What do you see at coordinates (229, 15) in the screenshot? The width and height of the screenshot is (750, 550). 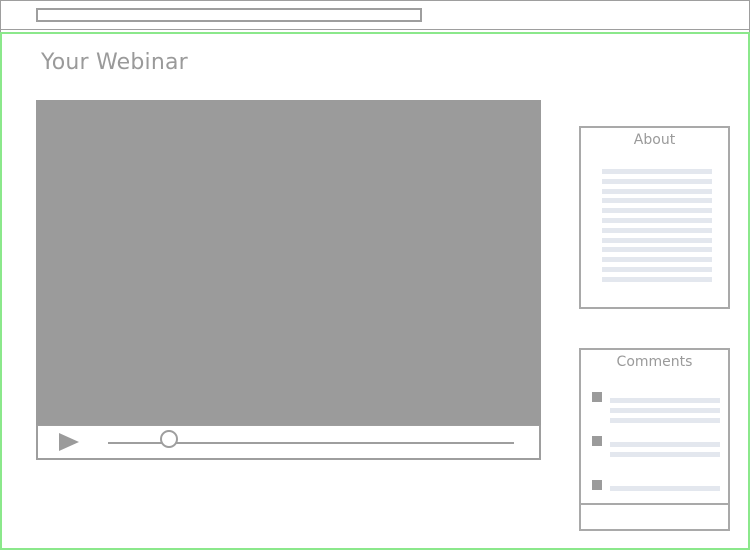 I see `address-bar` at bounding box center [229, 15].